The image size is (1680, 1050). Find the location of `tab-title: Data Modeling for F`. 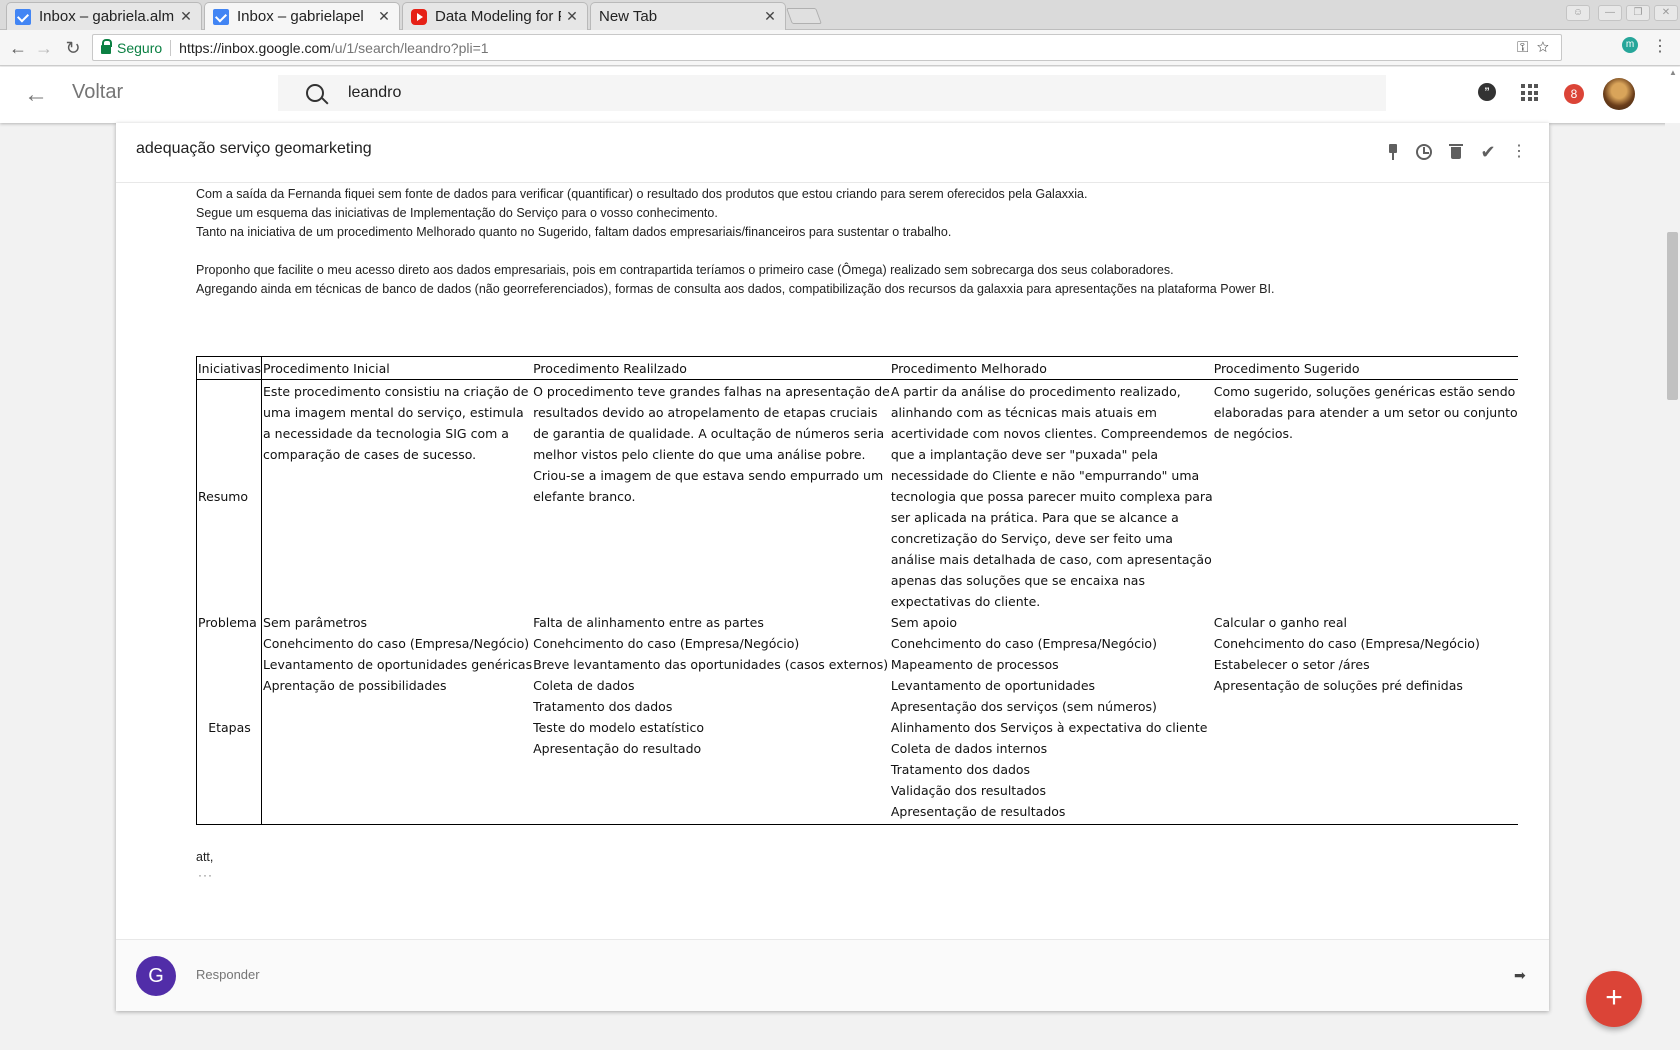

tab-title: Data Modeling for F is located at coordinates (498, 16).